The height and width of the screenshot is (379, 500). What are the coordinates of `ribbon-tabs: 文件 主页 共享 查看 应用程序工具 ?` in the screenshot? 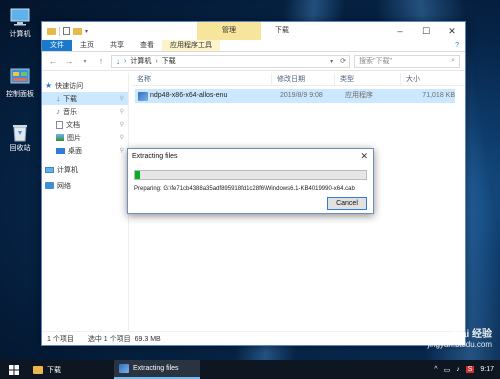 It's located at (253, 46).